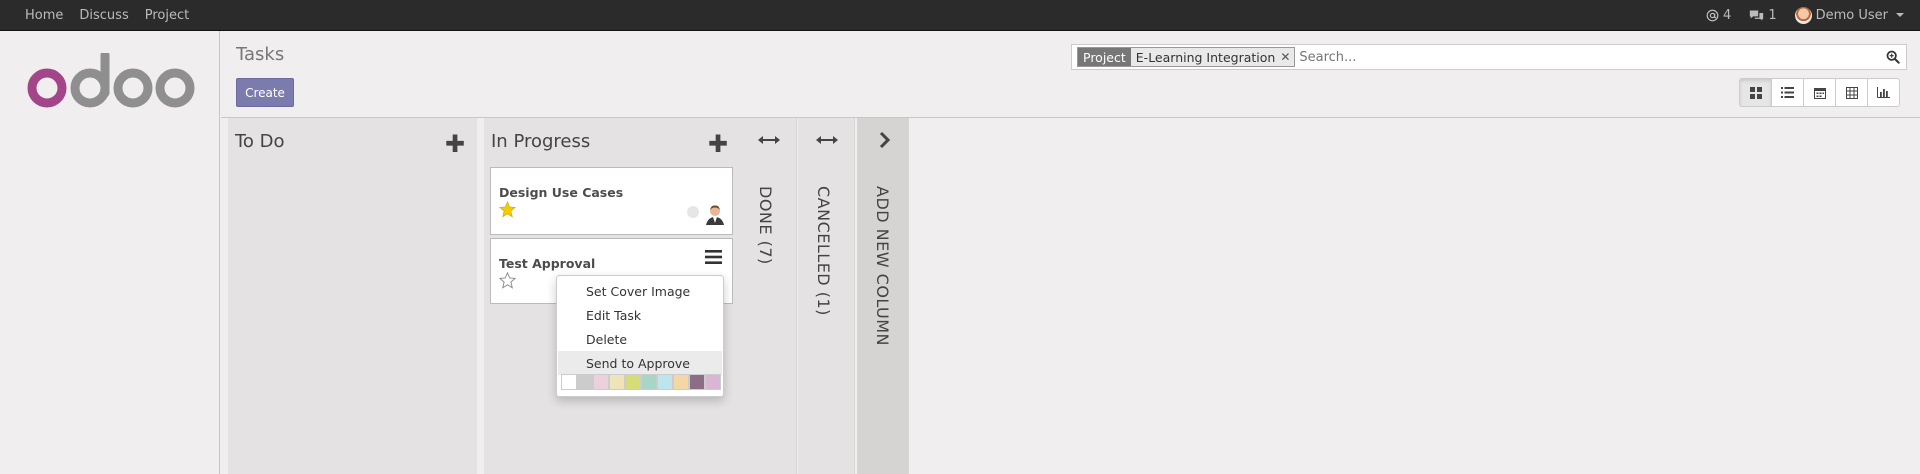 This screenshot has height=474, width=1920. What do you see at coordinates (1900, 15) in the screenshot?
I see `chevron-down-icon` at bounding box center [1900, 15].